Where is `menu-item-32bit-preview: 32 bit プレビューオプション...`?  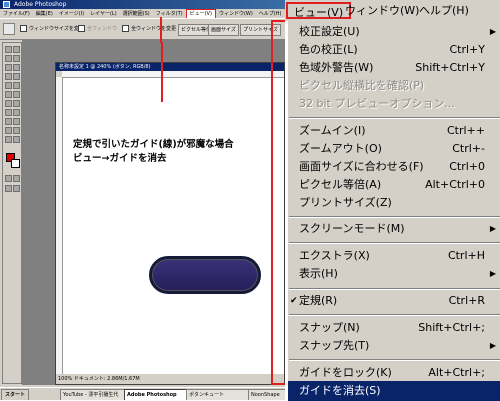
menu-item-32bit-preview: 32 bit プレビューオプション... is located at coordinates (377, 103).